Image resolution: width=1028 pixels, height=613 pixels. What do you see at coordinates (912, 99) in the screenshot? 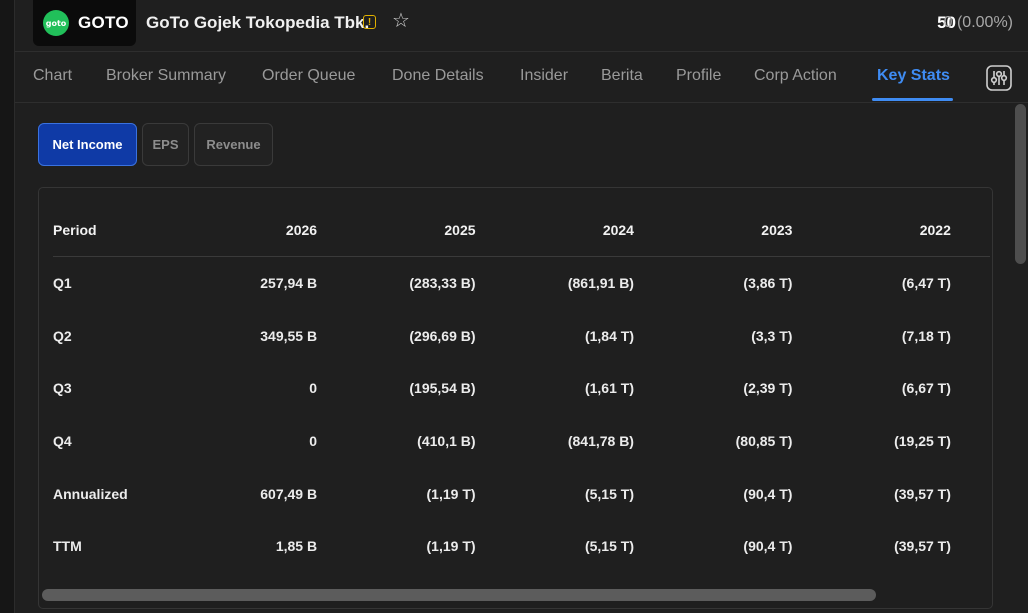
I see `active-tab-indicator` at bounding box center [912, 99].